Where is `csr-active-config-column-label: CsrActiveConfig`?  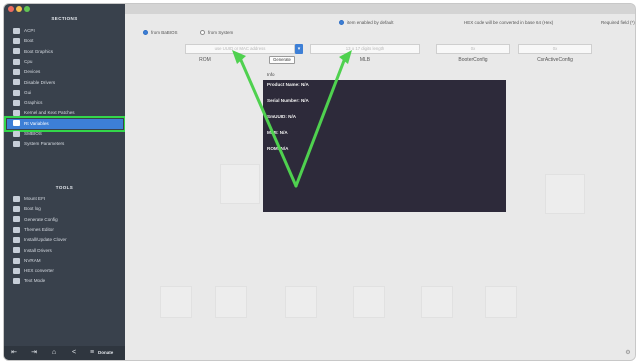 csr-active-config-column-label: CsrActiveConfig is located at coordinates (555, 60).